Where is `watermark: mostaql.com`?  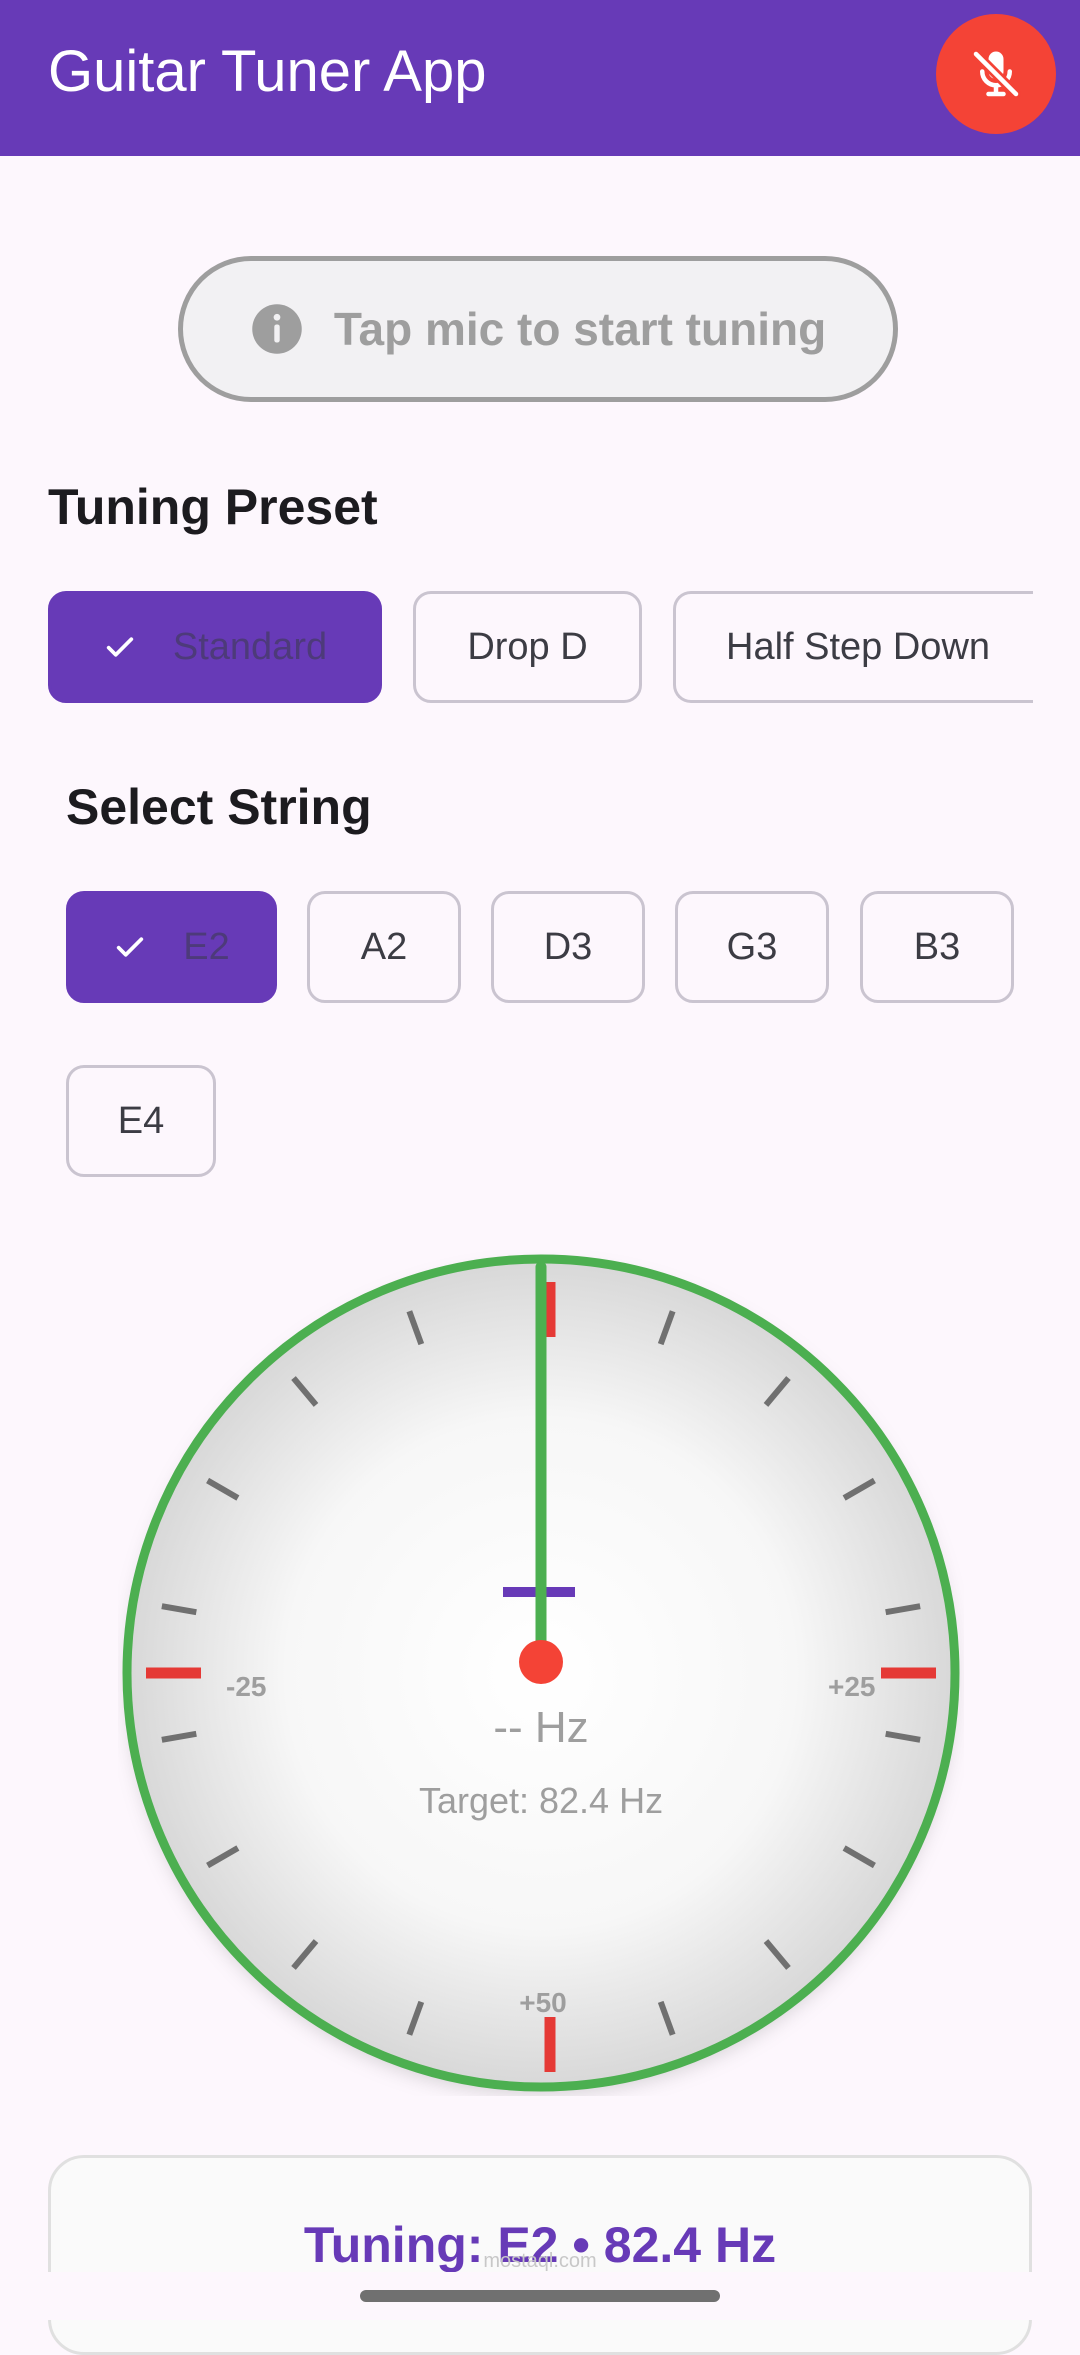
watermark: mostaql.com is located at coordinates (540, 2261).